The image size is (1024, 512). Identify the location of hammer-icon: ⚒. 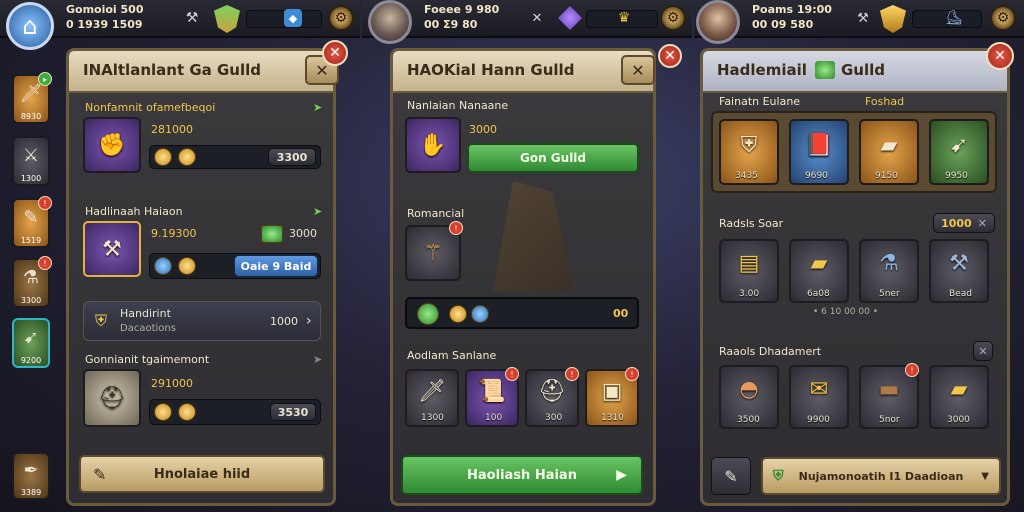
(112, 249).